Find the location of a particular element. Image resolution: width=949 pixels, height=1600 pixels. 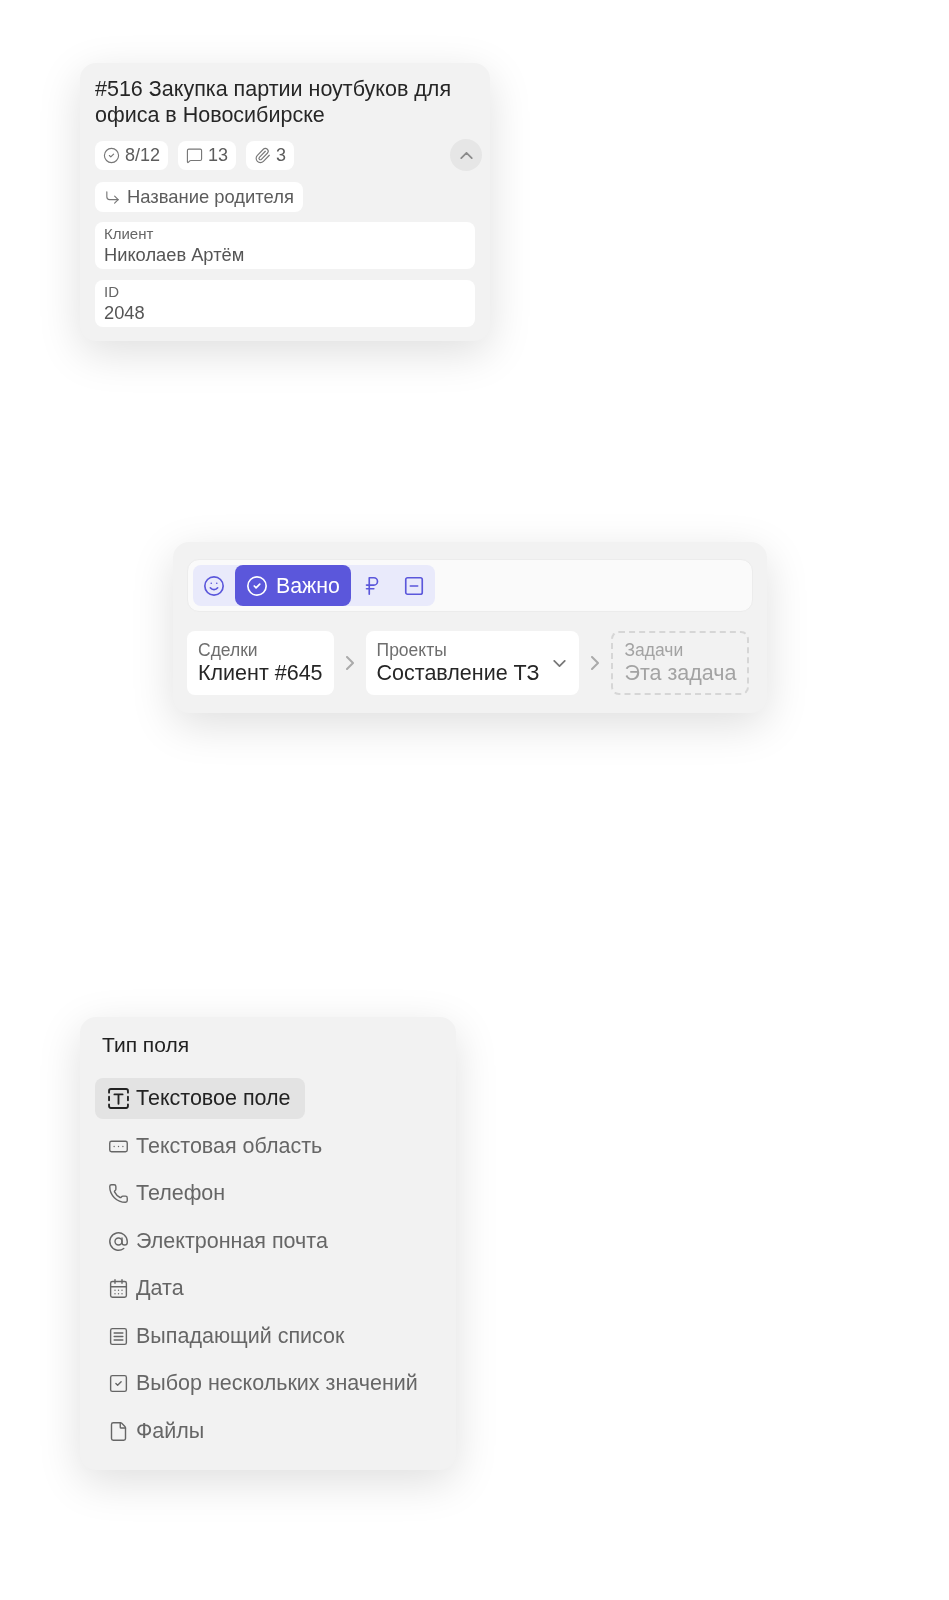

speech-bubble-icon is located at coordinates (195, 155).